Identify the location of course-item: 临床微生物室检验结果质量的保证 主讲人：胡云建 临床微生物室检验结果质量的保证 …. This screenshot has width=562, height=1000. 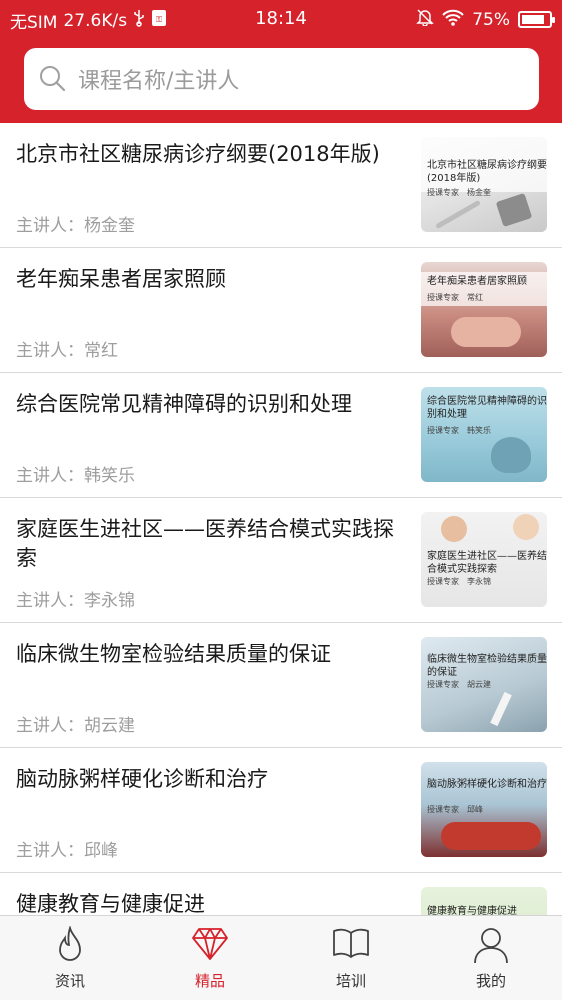
(281, 685).